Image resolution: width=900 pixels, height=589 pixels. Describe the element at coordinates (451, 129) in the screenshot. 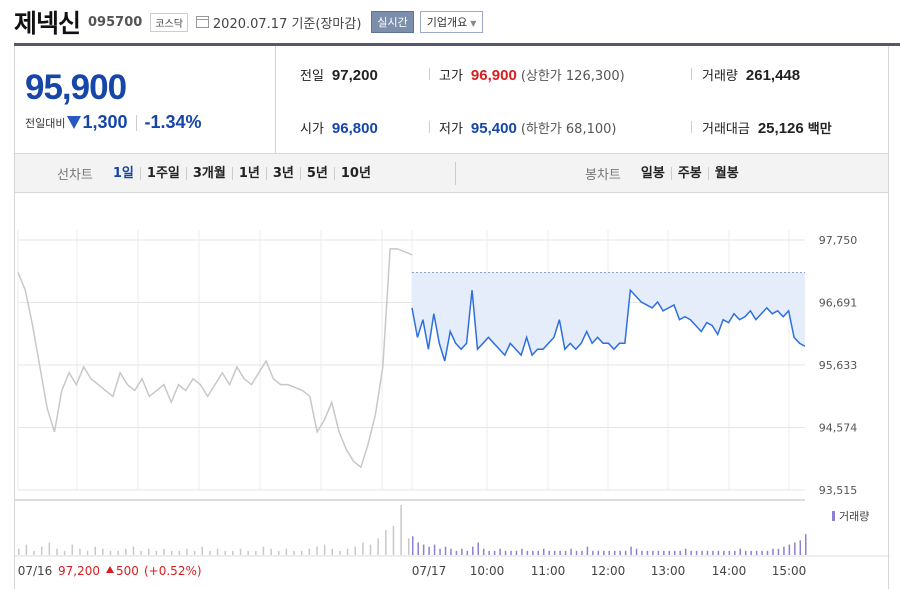

I see `low-label: 저가` at that location.